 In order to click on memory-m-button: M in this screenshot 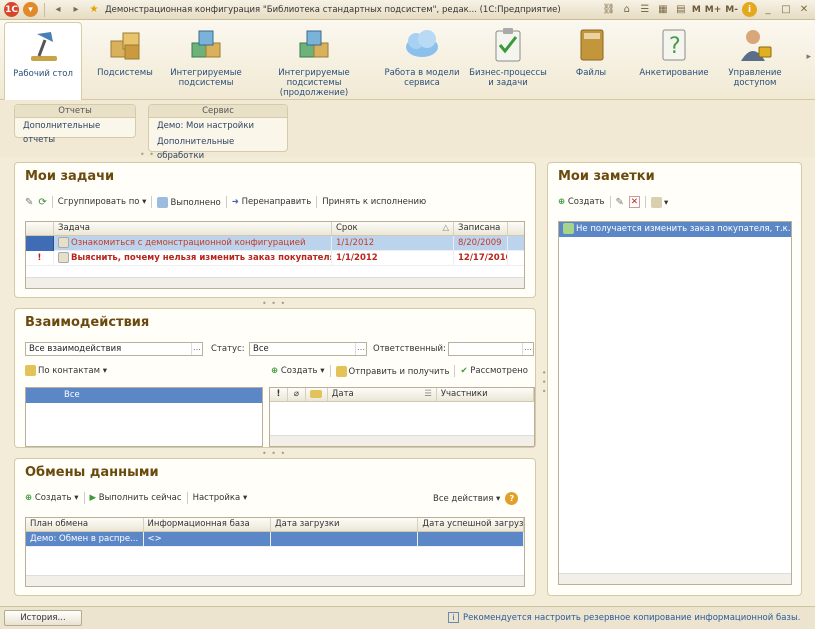, I will do `click(696, 10)`.